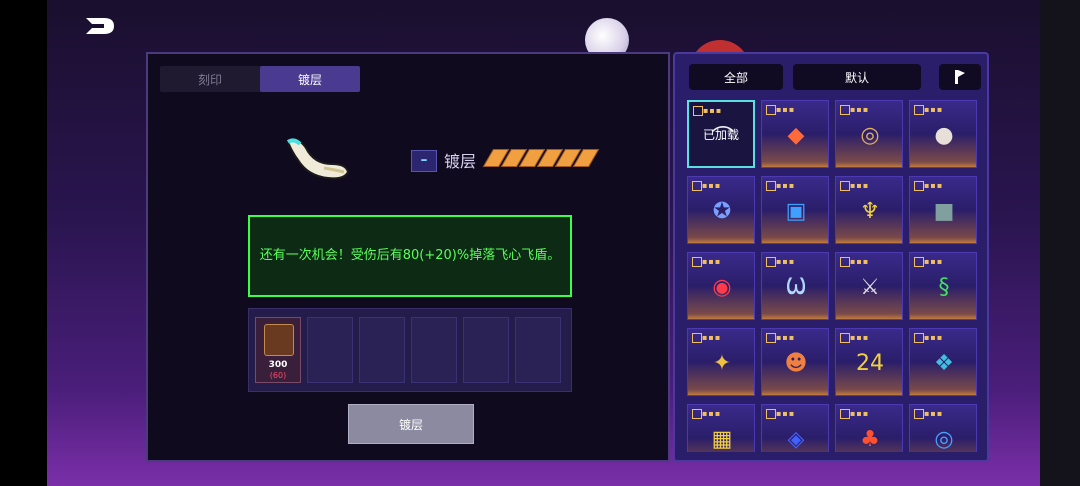 The image size is (1080, 486). I want to click on item-icon: ♣, so click(870, 439).